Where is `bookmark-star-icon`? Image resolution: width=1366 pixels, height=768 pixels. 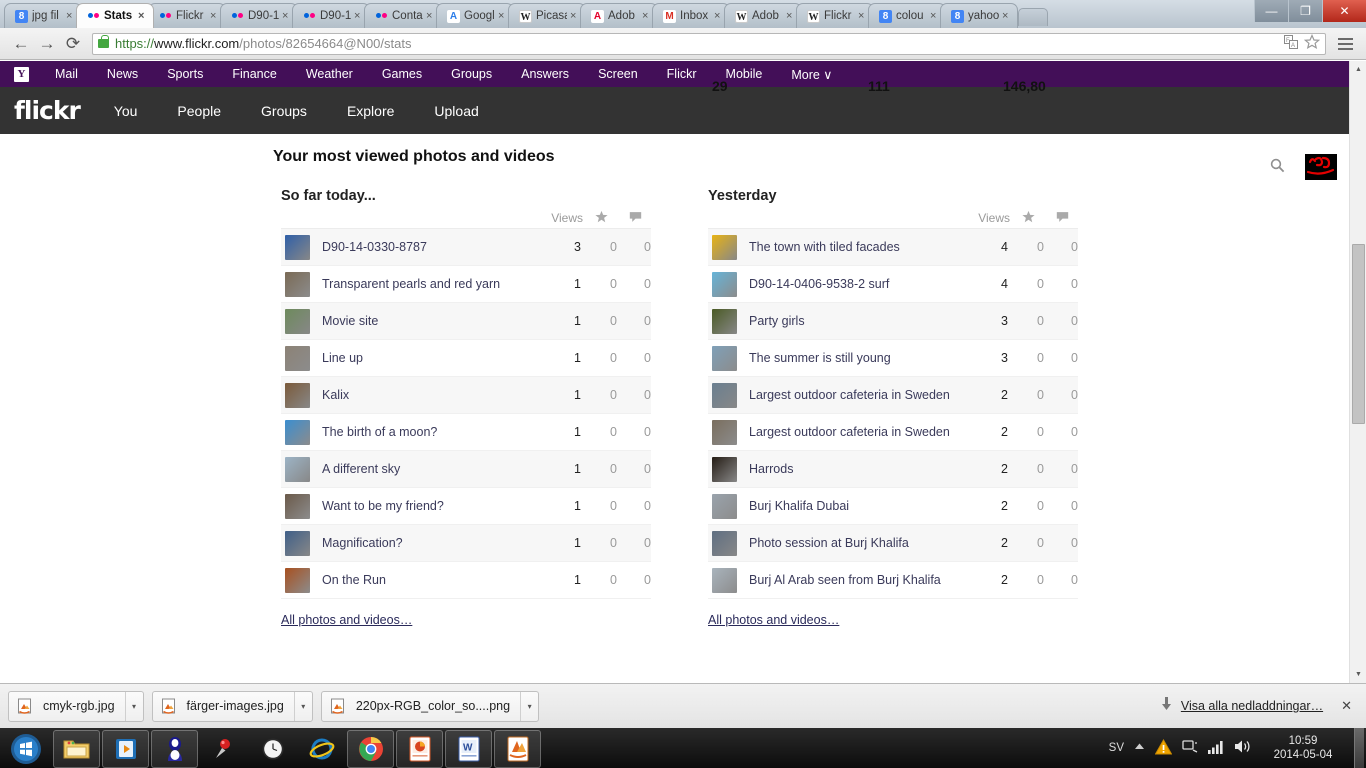
bookmark-star-icon is located at coordinates (1312, 43).